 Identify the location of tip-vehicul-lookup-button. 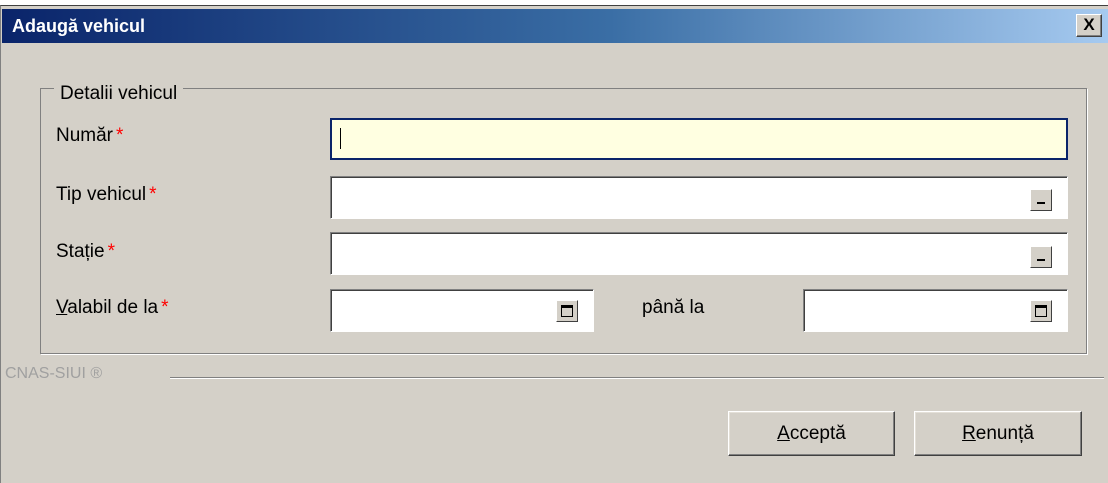
(1041, 200).